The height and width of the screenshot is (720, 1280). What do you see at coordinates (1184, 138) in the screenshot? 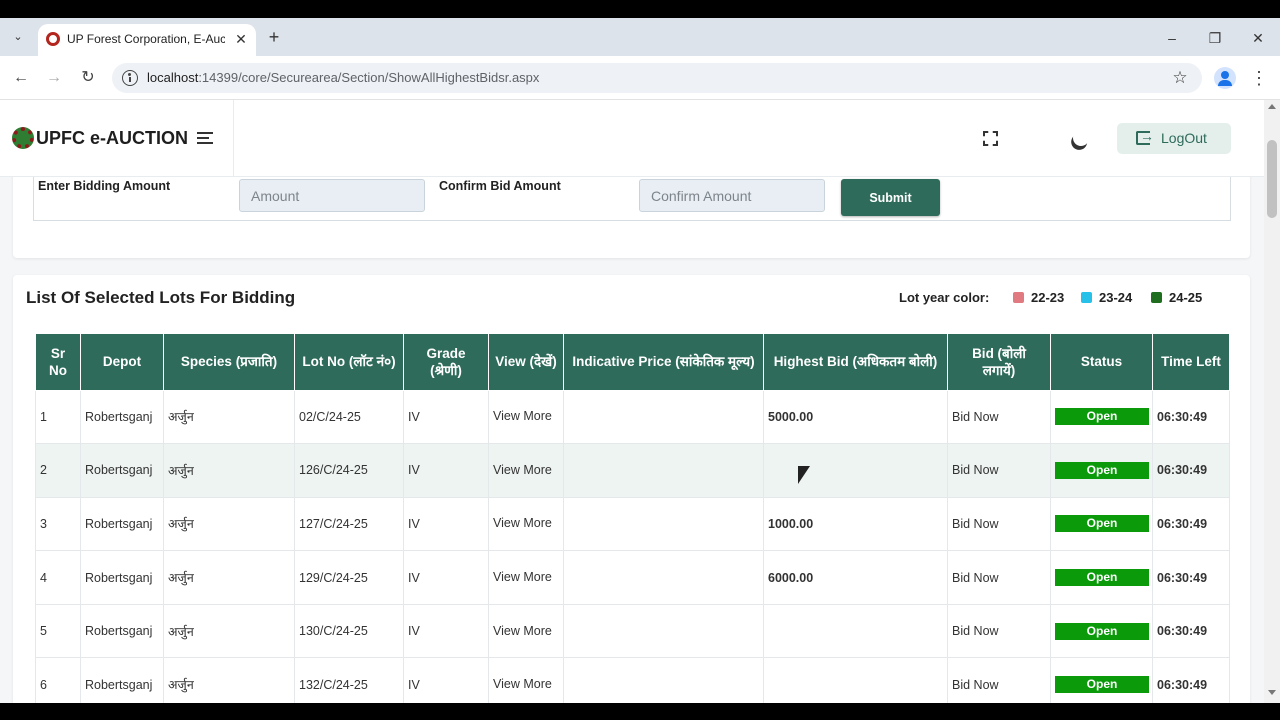
I see `logout-label: LogOut` at bounding box center [1184, 138].